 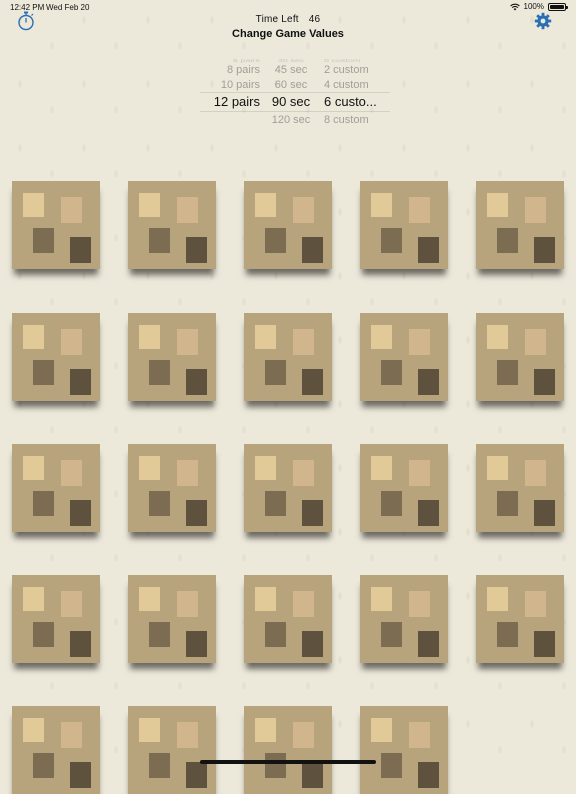 What do you see at coordinates (558, 6) in the screenshot?
I see `battery-icon` at bounding box center [558, 6].